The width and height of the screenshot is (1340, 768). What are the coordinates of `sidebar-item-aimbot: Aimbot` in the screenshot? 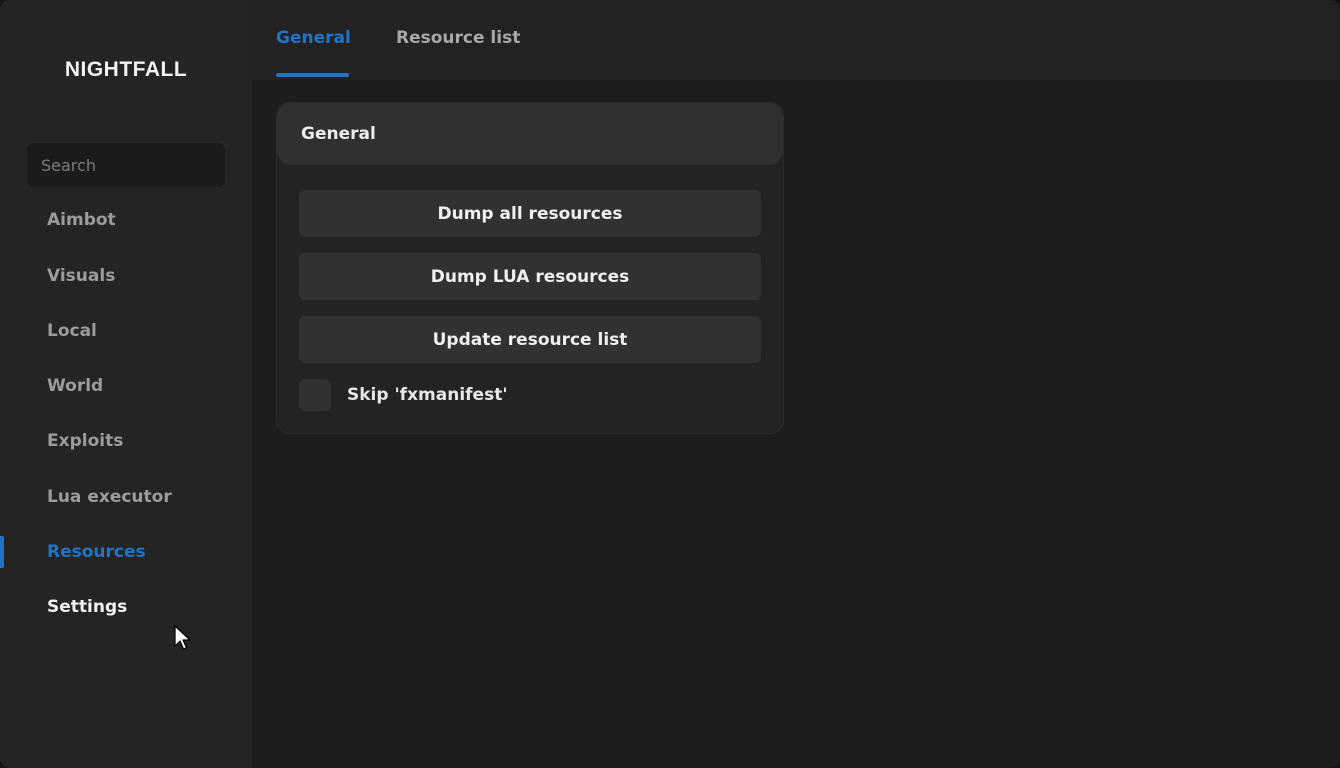 It's located at (126, 220).